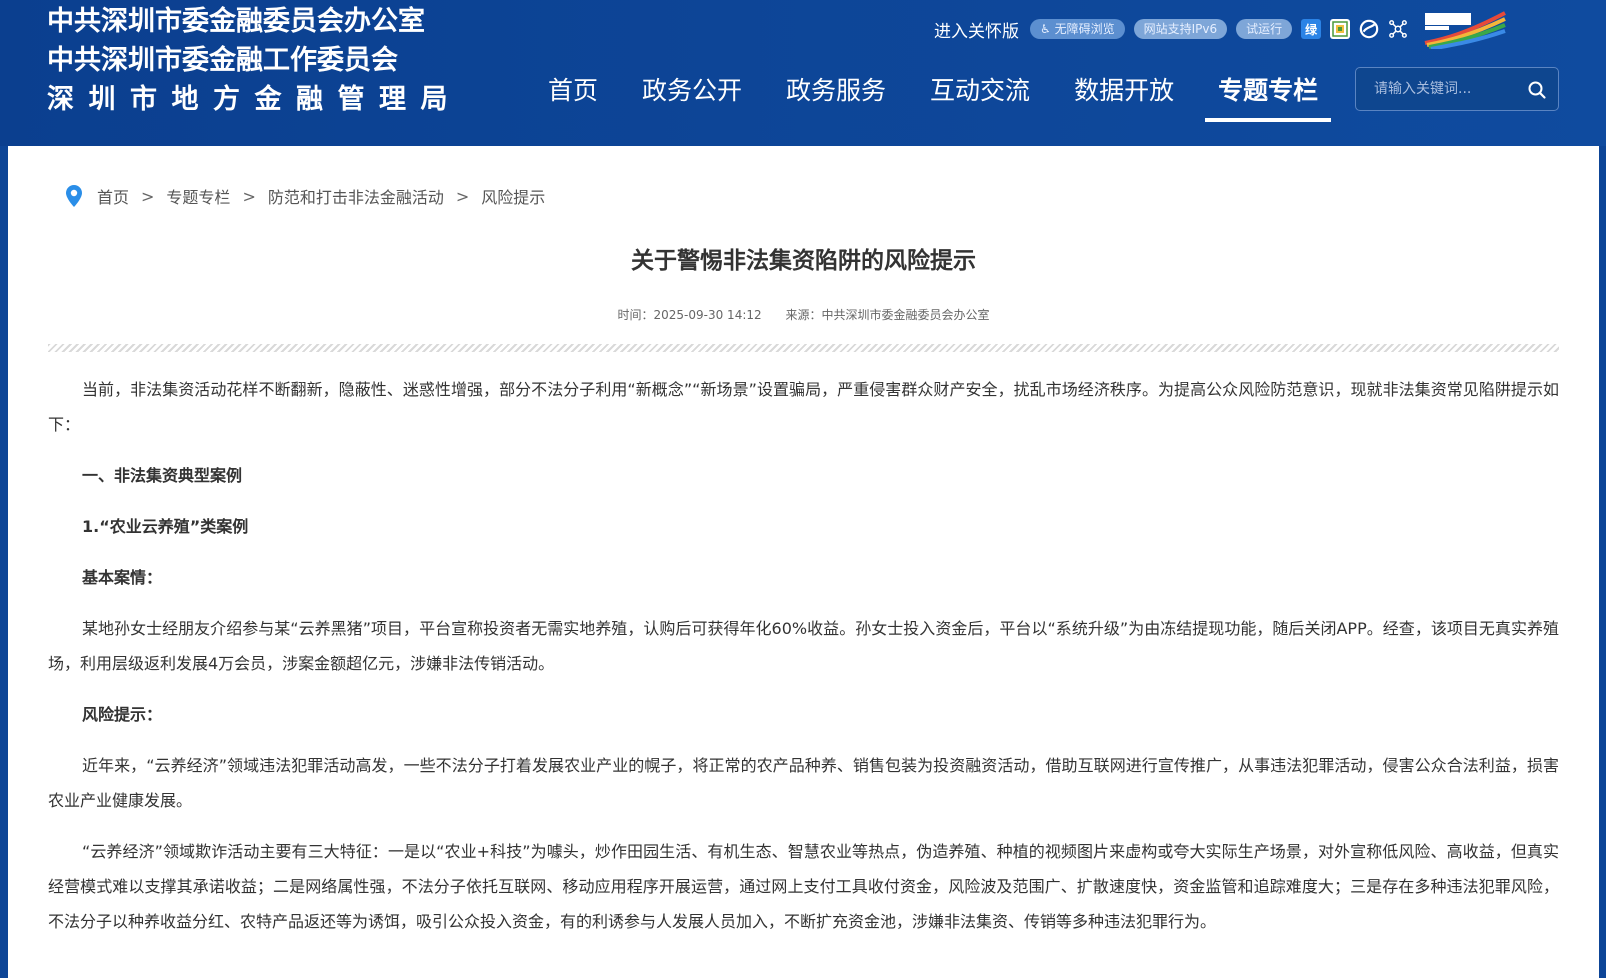  What do you see at coordinates (74, 196) in the screenshot?
I see `location-pin-icon` at bounding box center [74, 196].